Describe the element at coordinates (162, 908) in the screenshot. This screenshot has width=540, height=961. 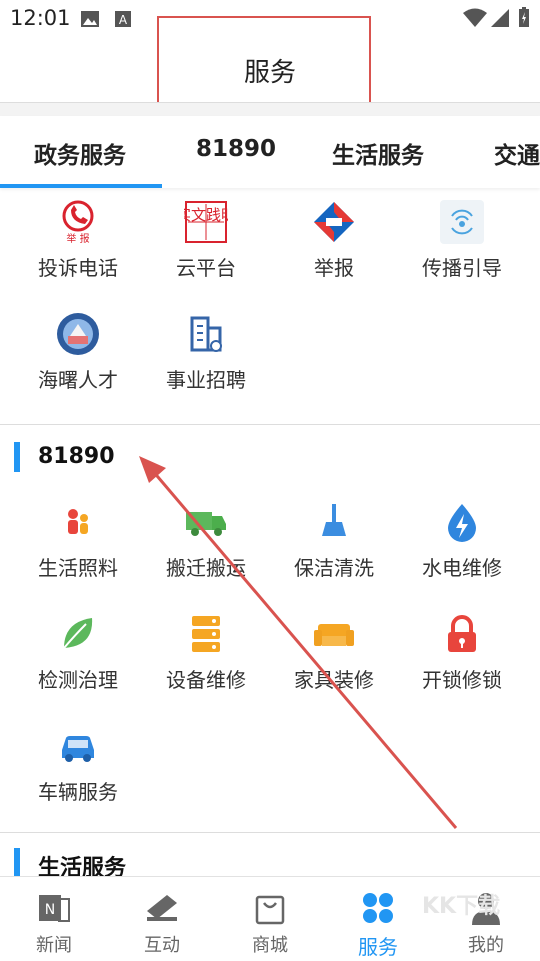
I see `interact-icon` at that location.